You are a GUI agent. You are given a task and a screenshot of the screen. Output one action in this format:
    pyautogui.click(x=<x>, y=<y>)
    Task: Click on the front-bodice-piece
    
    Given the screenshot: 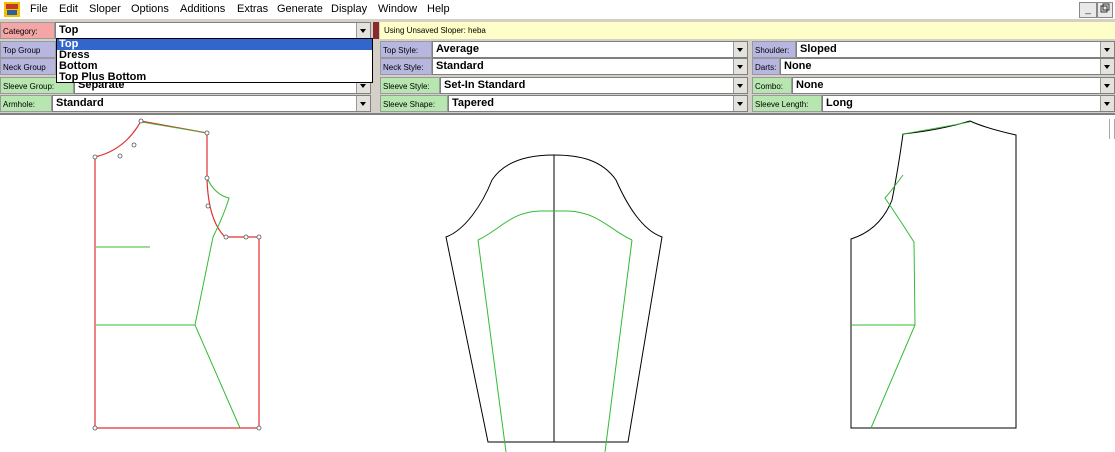 What is the action you would take?
    pyautogui.click(x=177, y=274)
    